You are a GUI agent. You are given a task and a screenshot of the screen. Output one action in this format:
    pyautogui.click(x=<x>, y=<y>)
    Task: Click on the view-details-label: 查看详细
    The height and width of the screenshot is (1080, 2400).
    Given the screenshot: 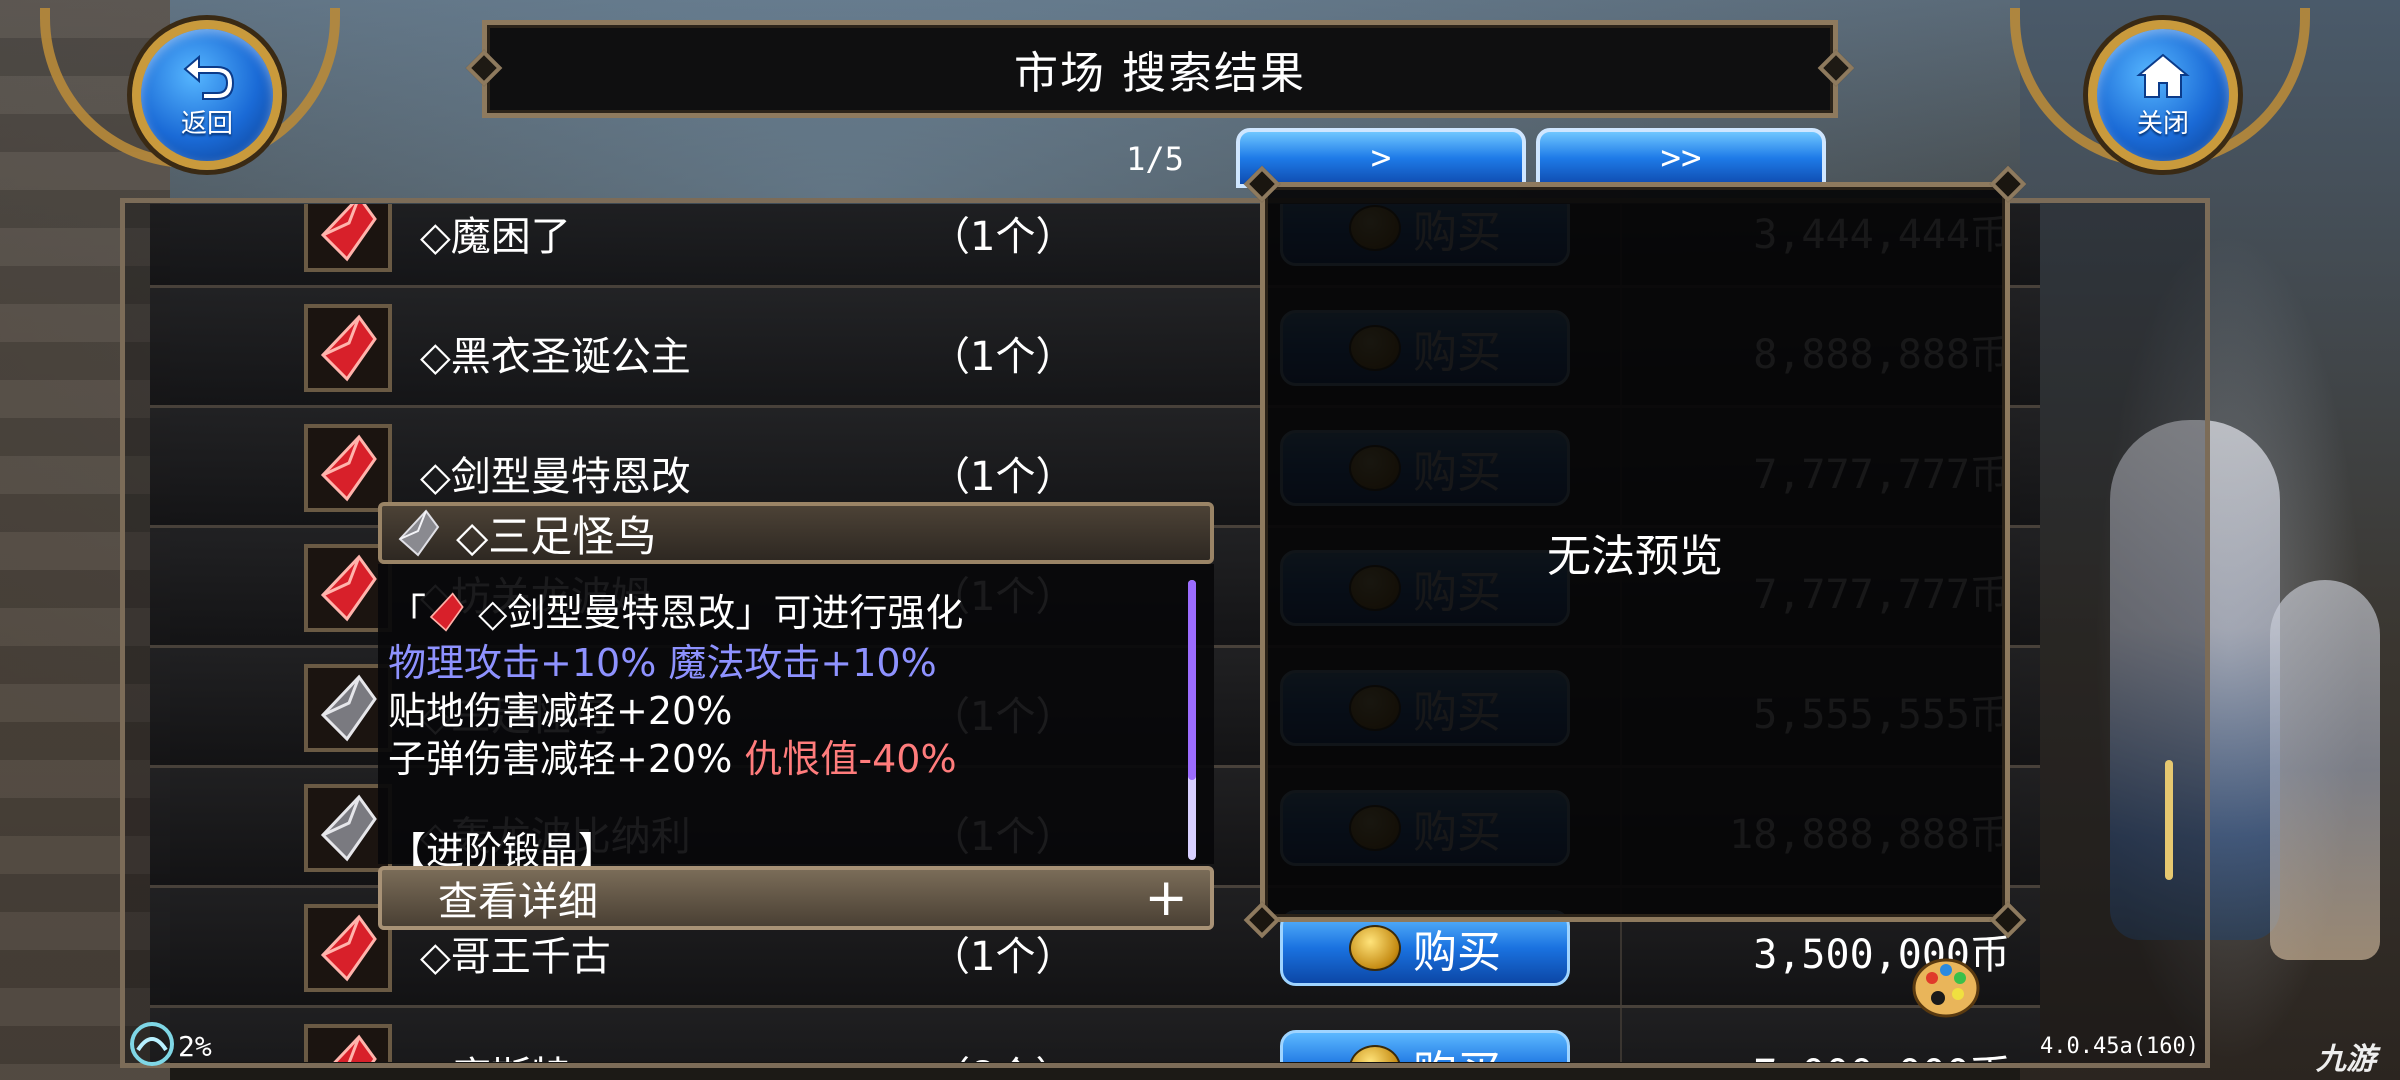 What is the action you would take?
    pyautogui.click(x=518, y=902)
    